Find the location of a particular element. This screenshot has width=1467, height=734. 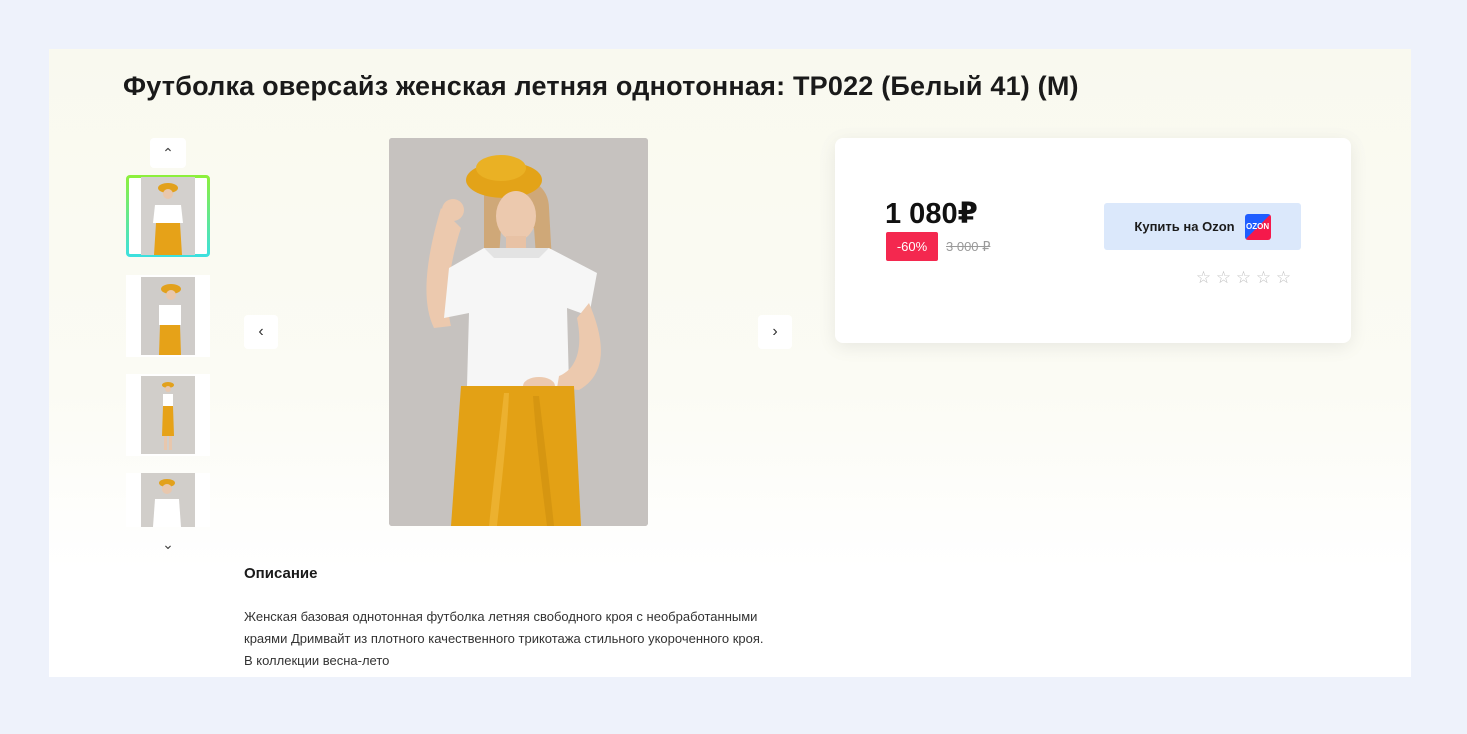

buy-on-ozon-button: Купить на Ozon OZON is located at coordinates (1202, 226).